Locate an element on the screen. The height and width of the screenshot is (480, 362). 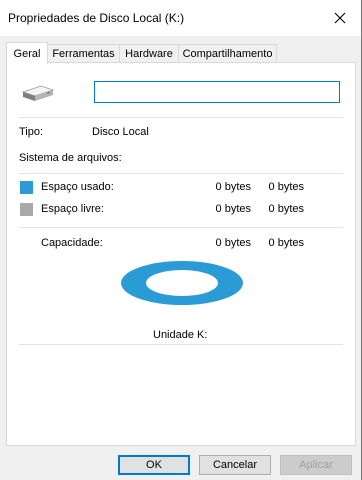
tab-compartilhamento: Compartilhamento is located at coordinates (227, 53).